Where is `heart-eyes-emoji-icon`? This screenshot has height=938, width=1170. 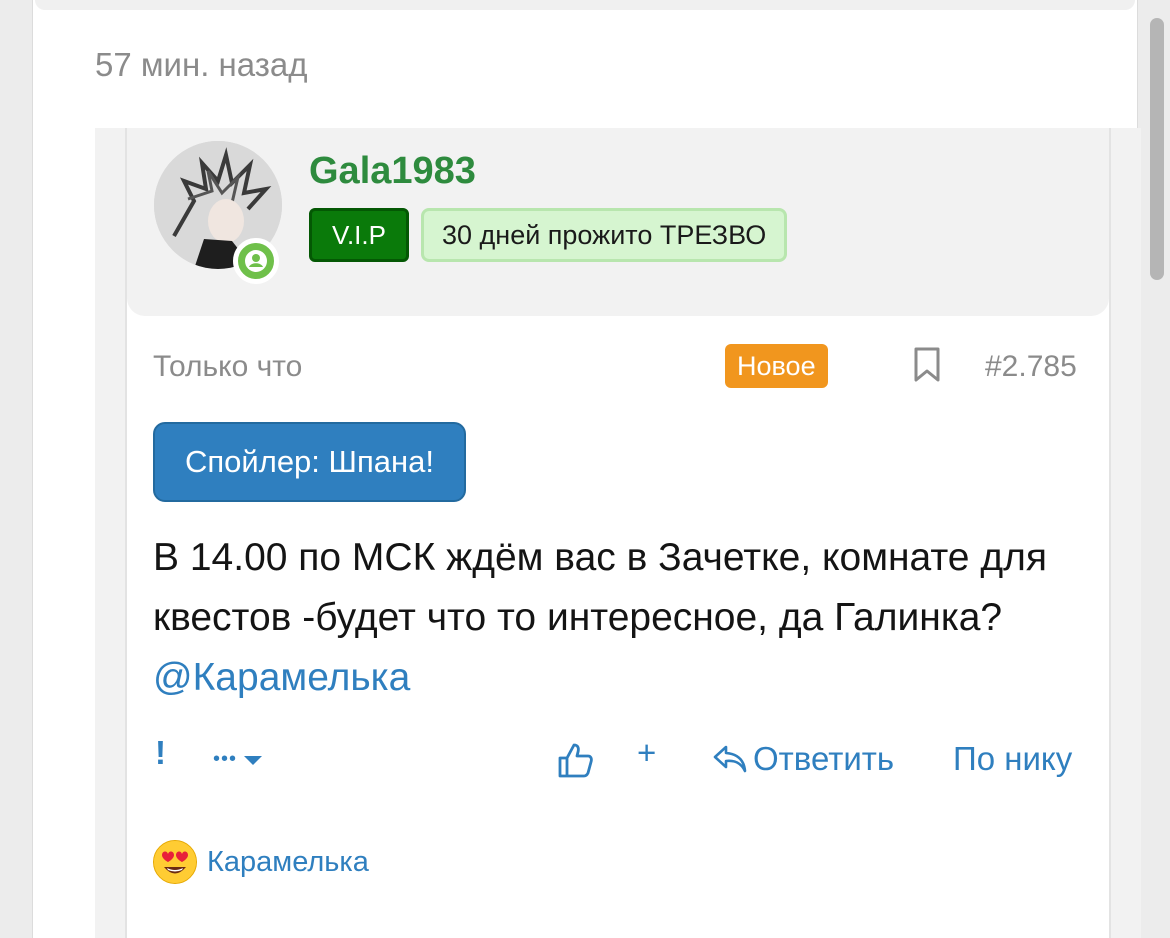
heart-eyes-emoji-icon is located at coordinates (175, 862).